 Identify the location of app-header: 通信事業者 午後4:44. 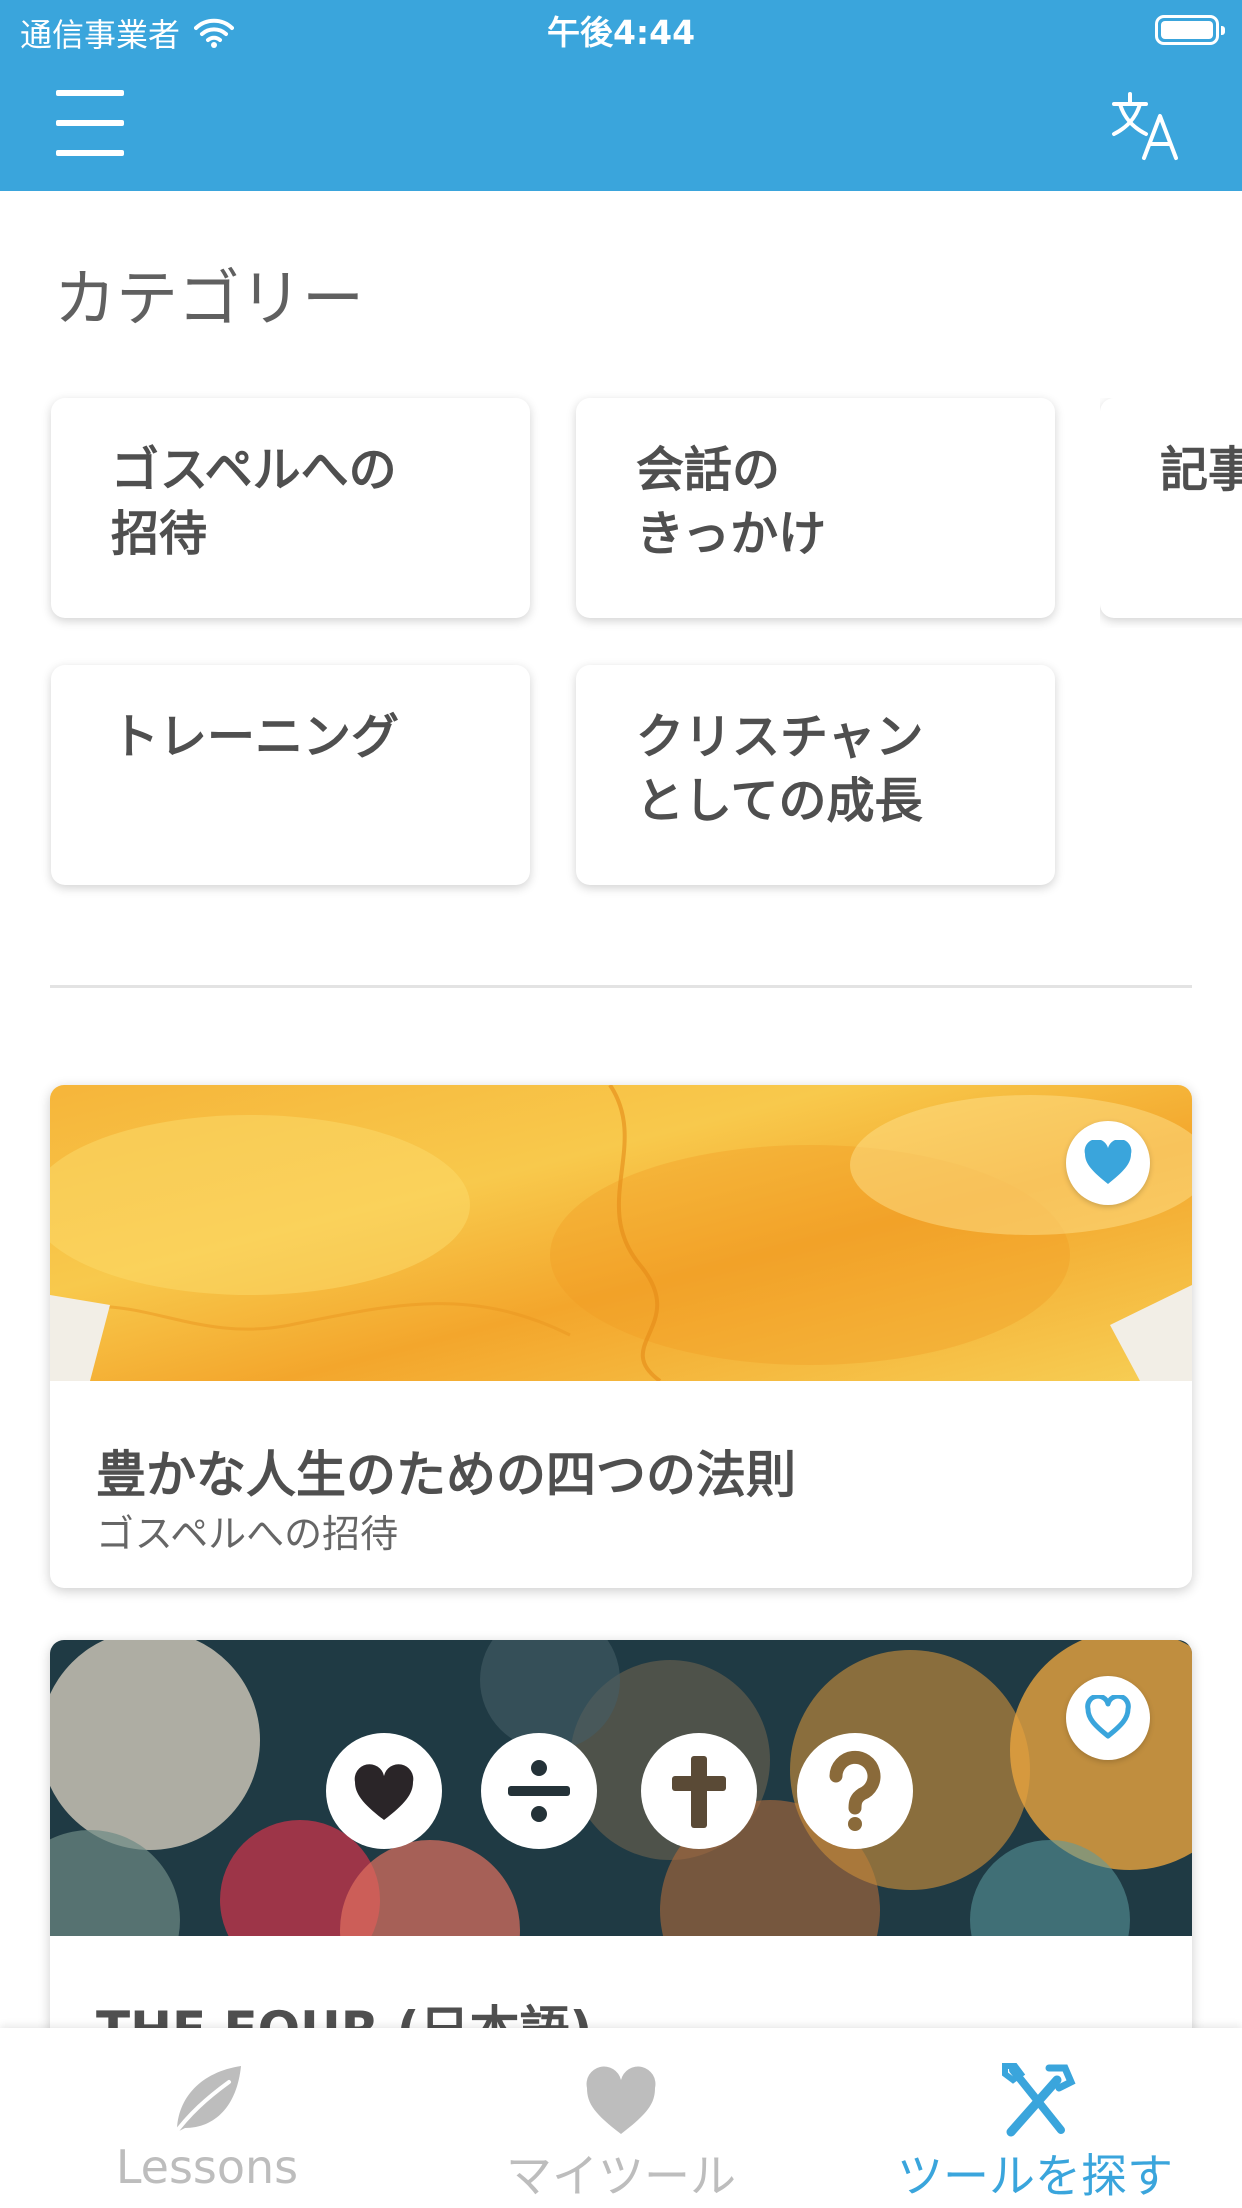
(621, 95).